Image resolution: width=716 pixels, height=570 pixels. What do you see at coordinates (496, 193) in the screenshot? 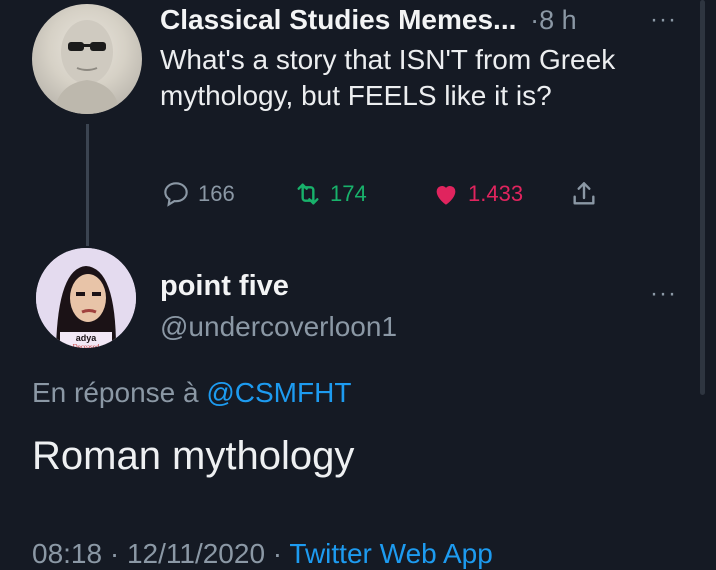
I see `like-count: 1.433` at bounding box center [496, 193].